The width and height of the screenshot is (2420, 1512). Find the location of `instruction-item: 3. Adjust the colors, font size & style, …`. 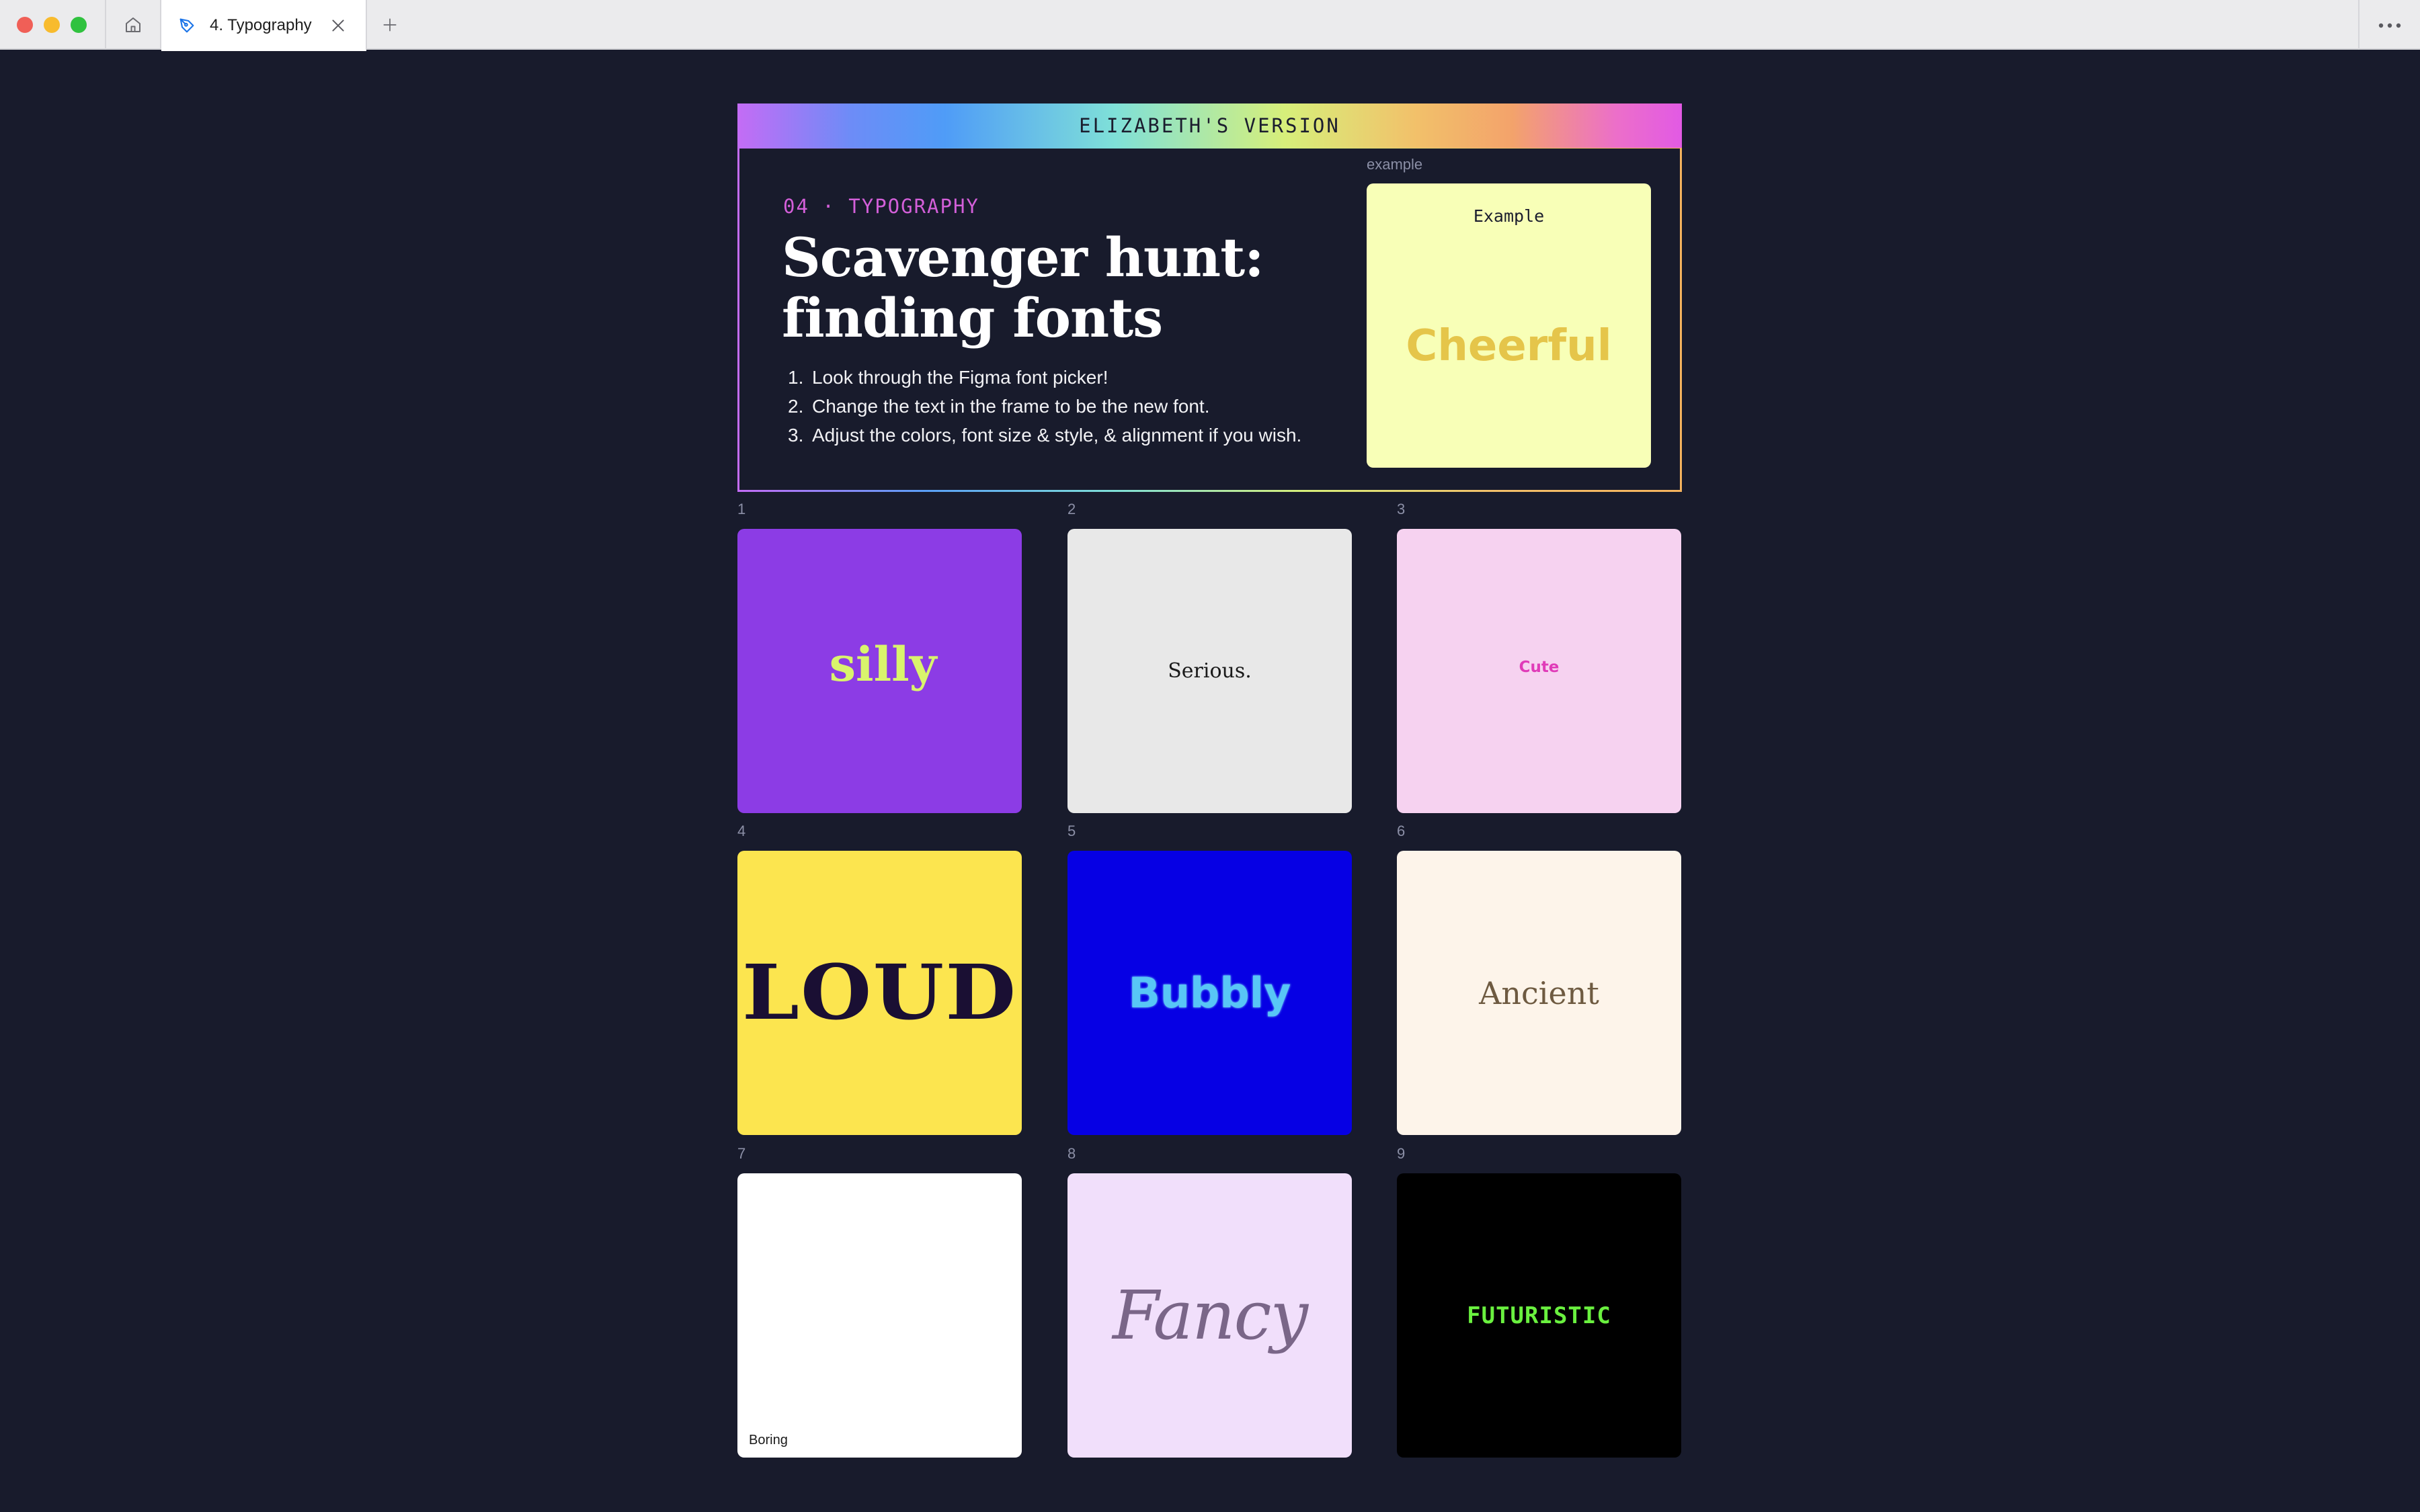

instruction-item: 3. Adjust the colors, font size & style, … is located at coordinates (1044, 436).